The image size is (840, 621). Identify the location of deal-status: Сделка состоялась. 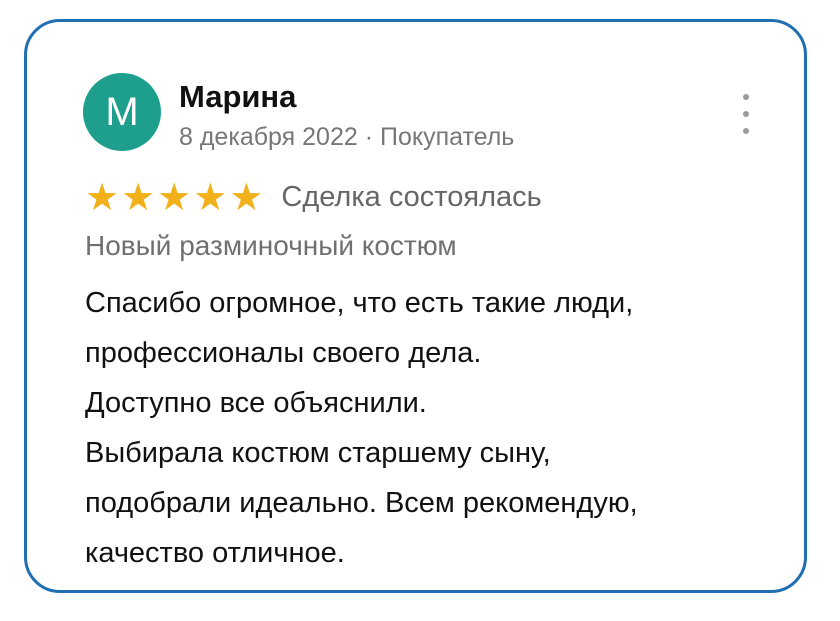
(411, 196).